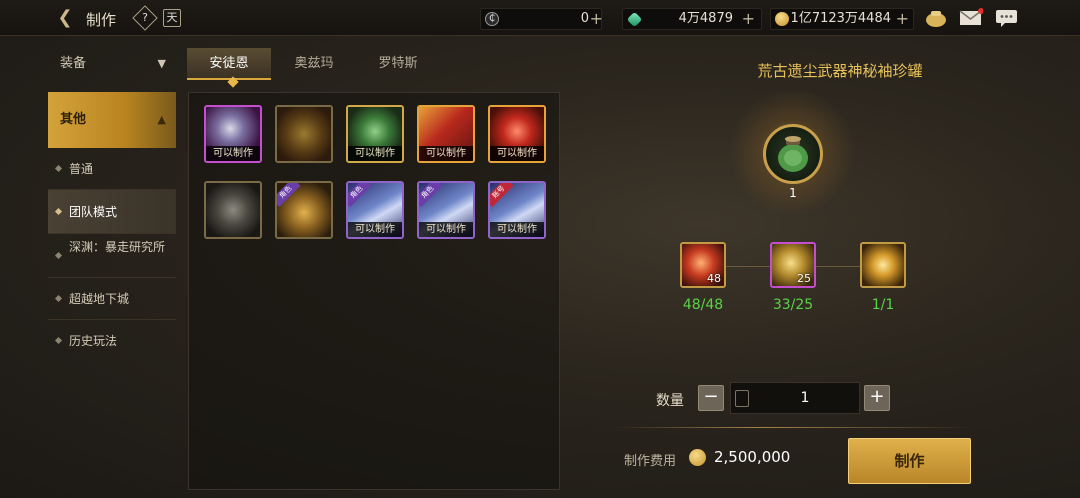 The width and height of the screenshot is (1080, 498). I want to click on quantity-label: 数量, so click(670, 401).